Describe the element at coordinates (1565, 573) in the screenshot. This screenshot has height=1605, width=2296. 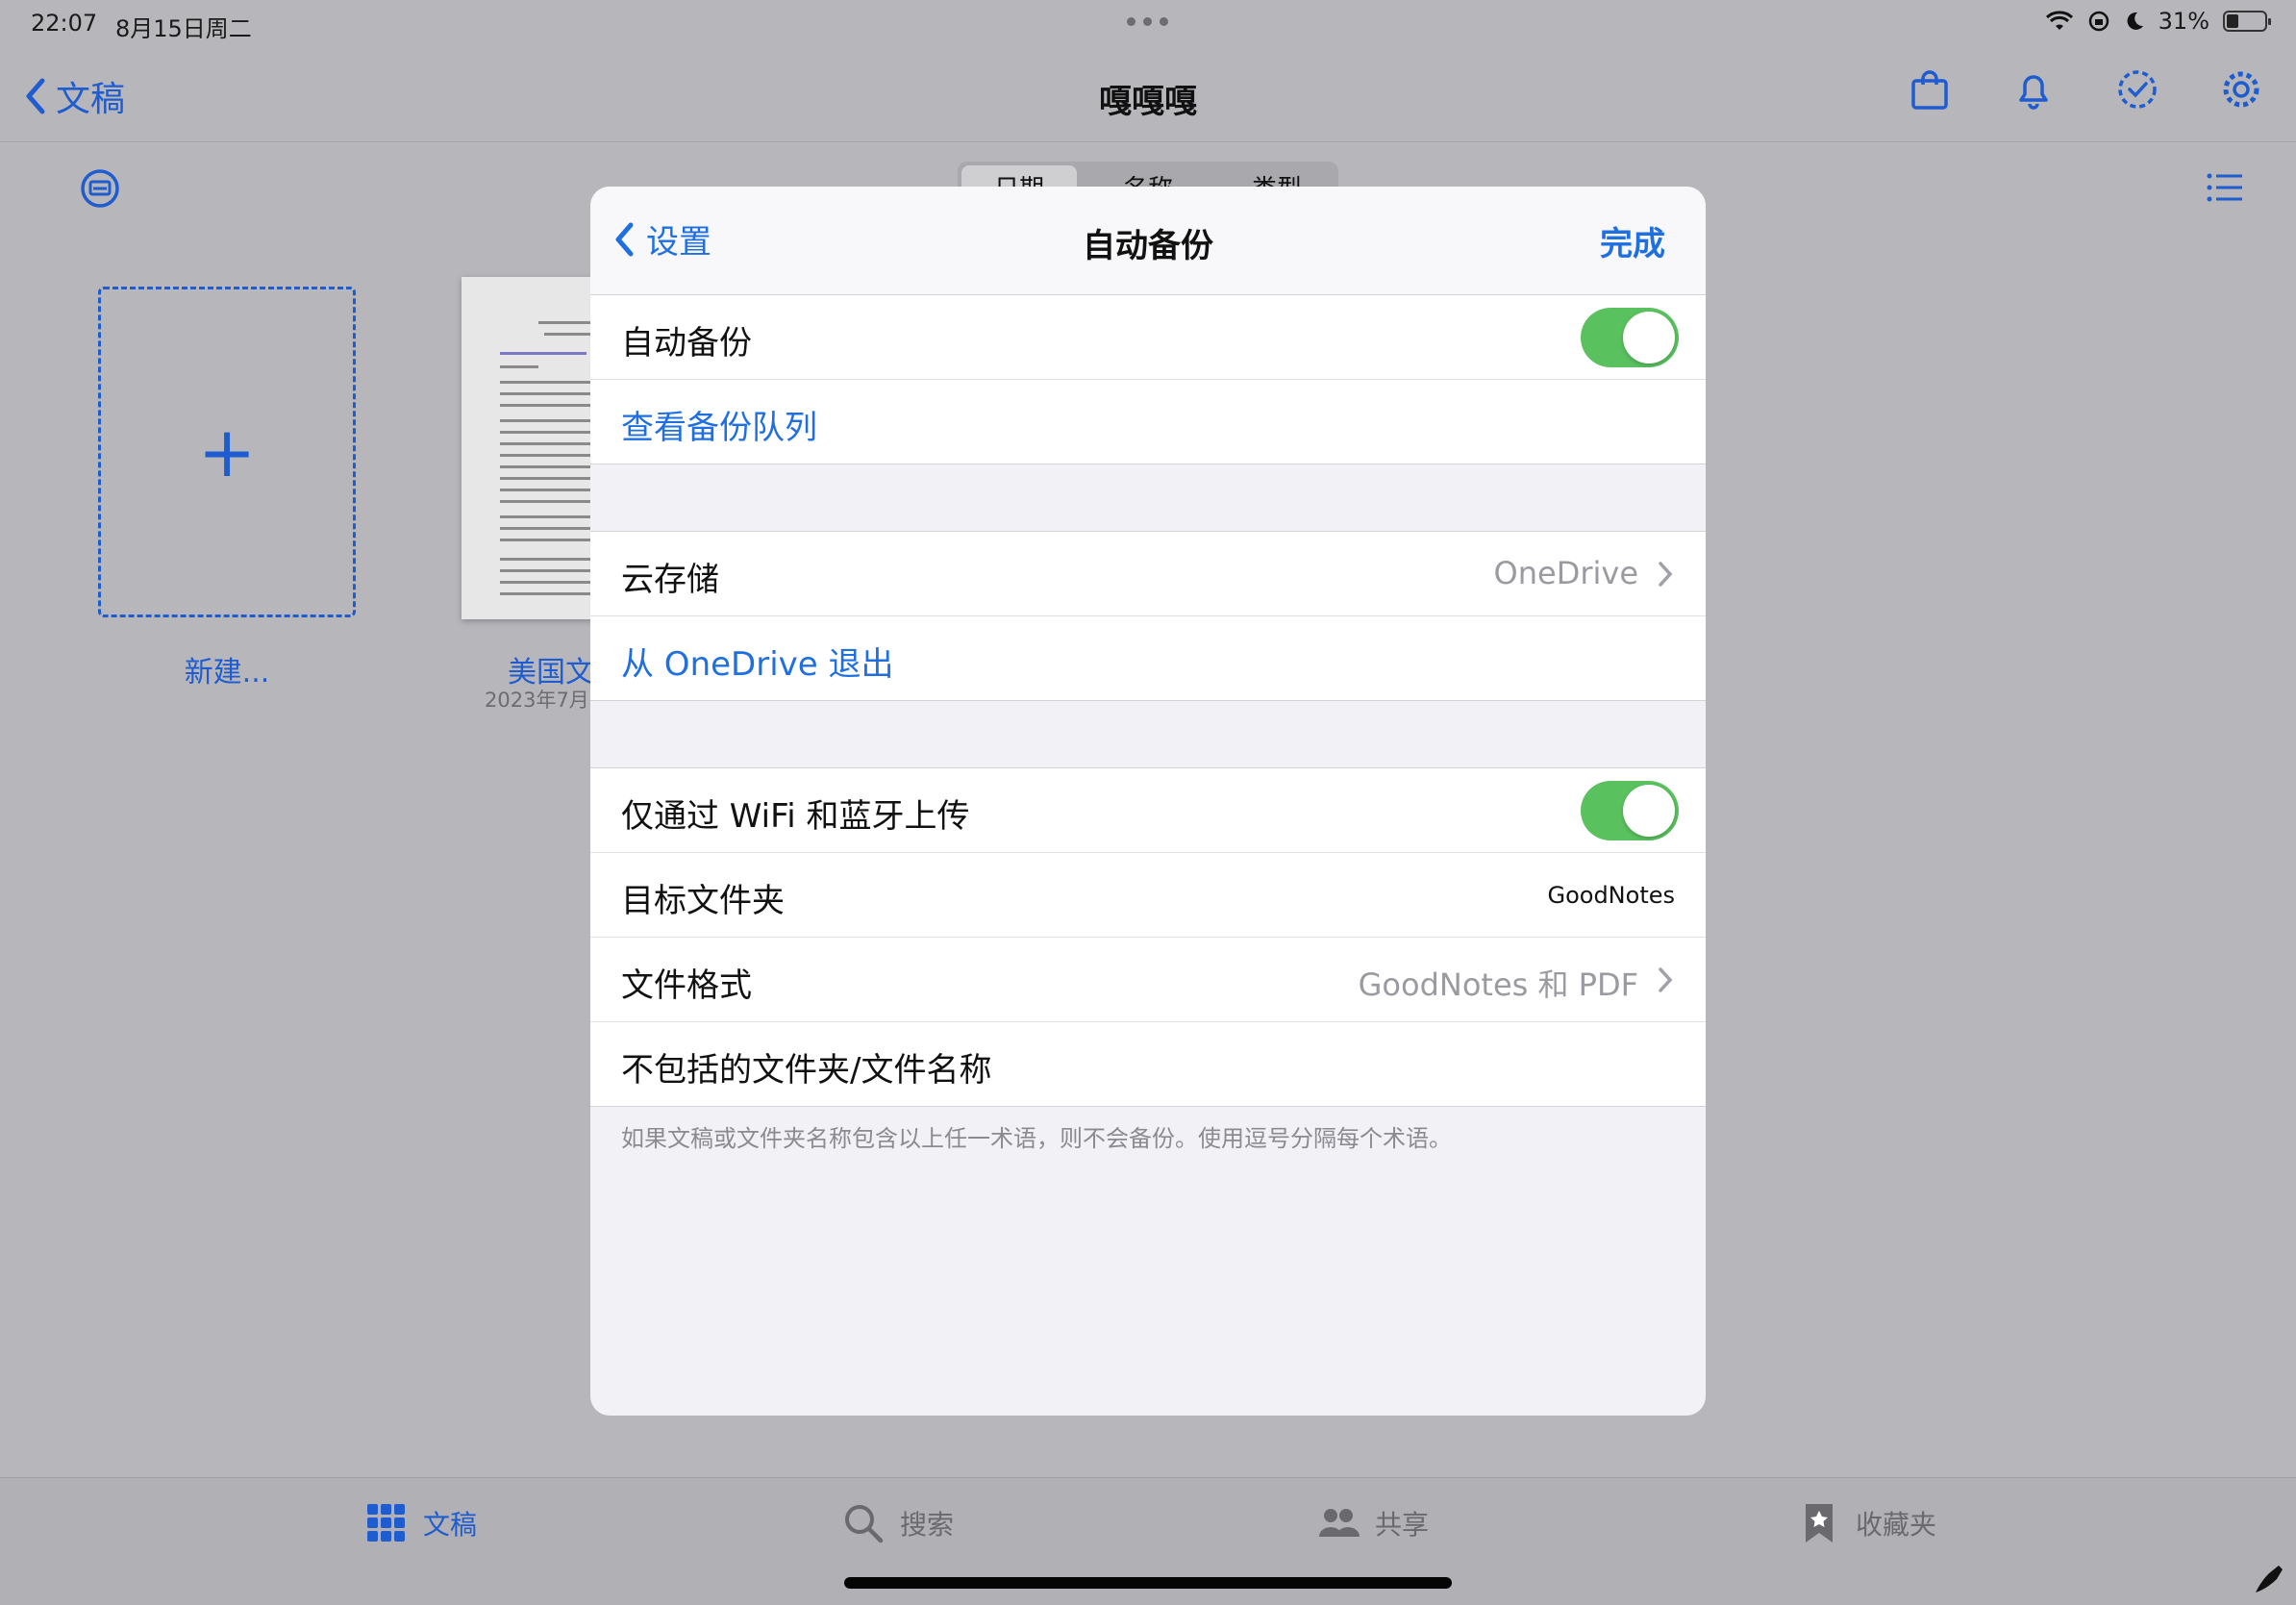
I see `cloud-storage-value: OneDrive` at that location.